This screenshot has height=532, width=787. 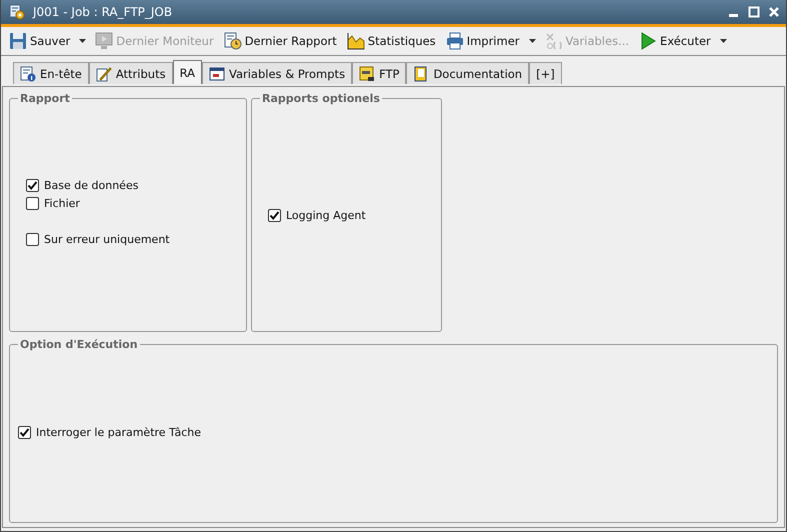 What do you see at coordinates (104, 74) in the screenshot?
I see `document-pencil-icon` at bounding box center [104, 74].